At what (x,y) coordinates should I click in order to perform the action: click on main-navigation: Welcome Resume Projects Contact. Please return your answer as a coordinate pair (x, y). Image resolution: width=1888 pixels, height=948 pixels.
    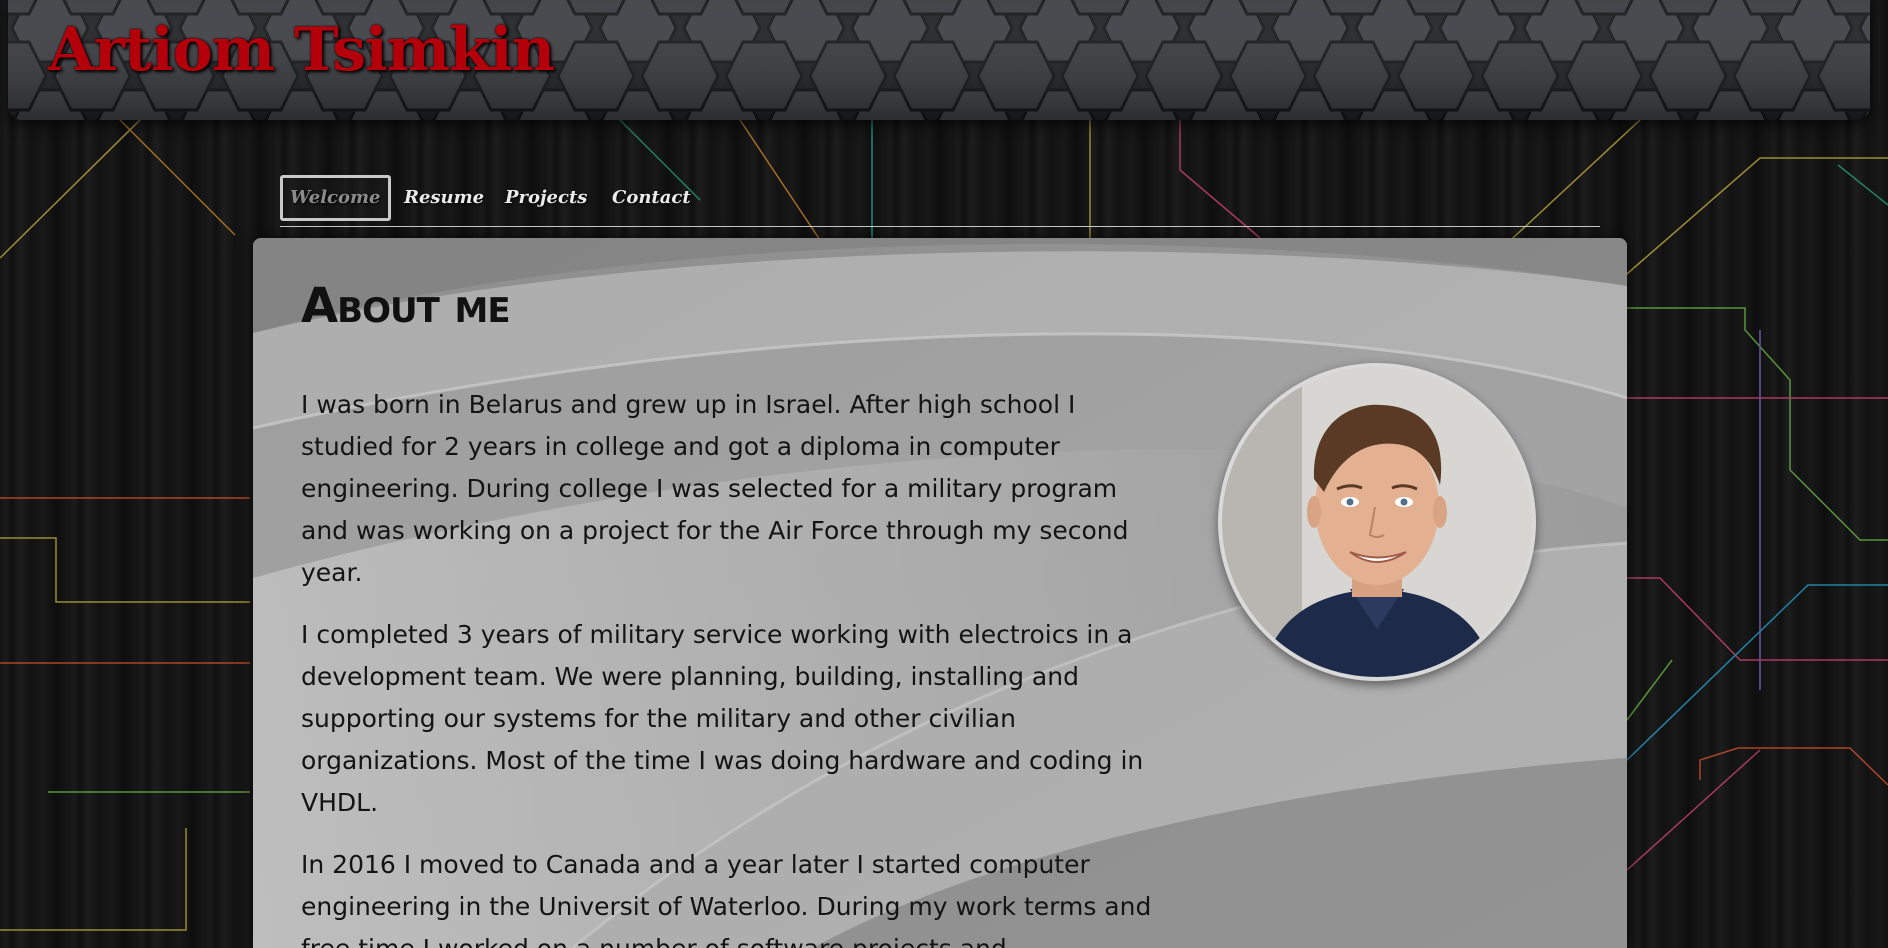
    Looking at the image, I should click on (940, 200).